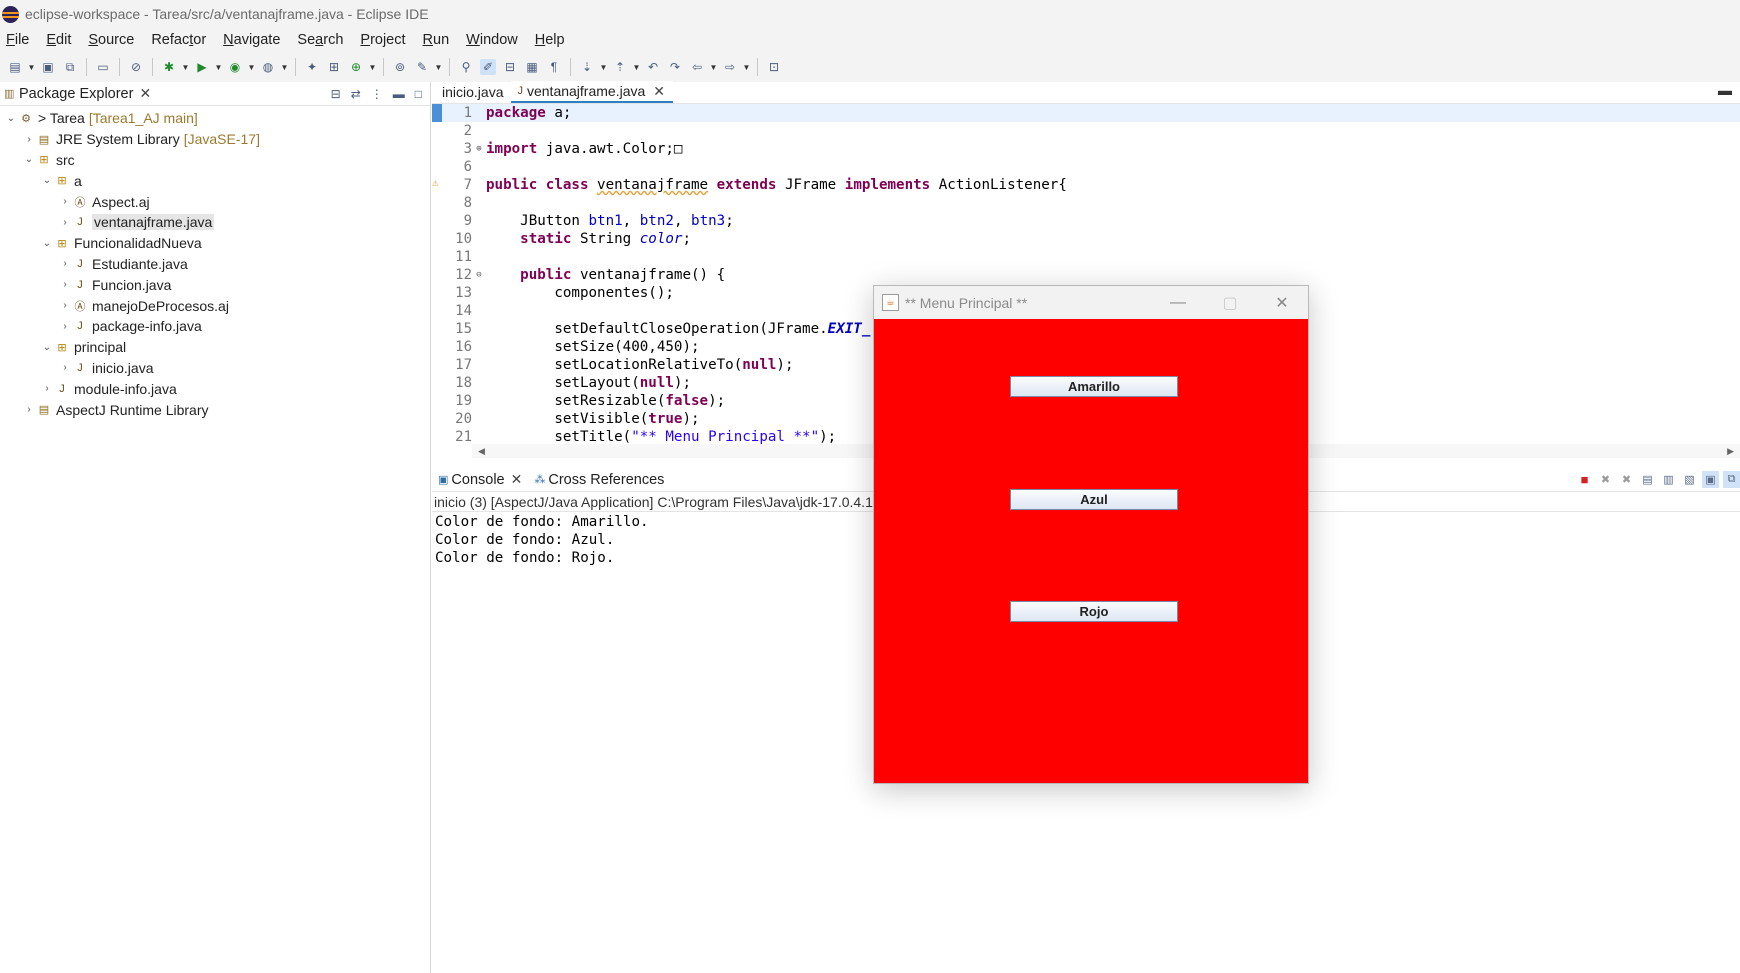 This screenshot has width=1740, height=973. I want to click on skip-breakpoints-icon: ⊘, so click(136, 67).